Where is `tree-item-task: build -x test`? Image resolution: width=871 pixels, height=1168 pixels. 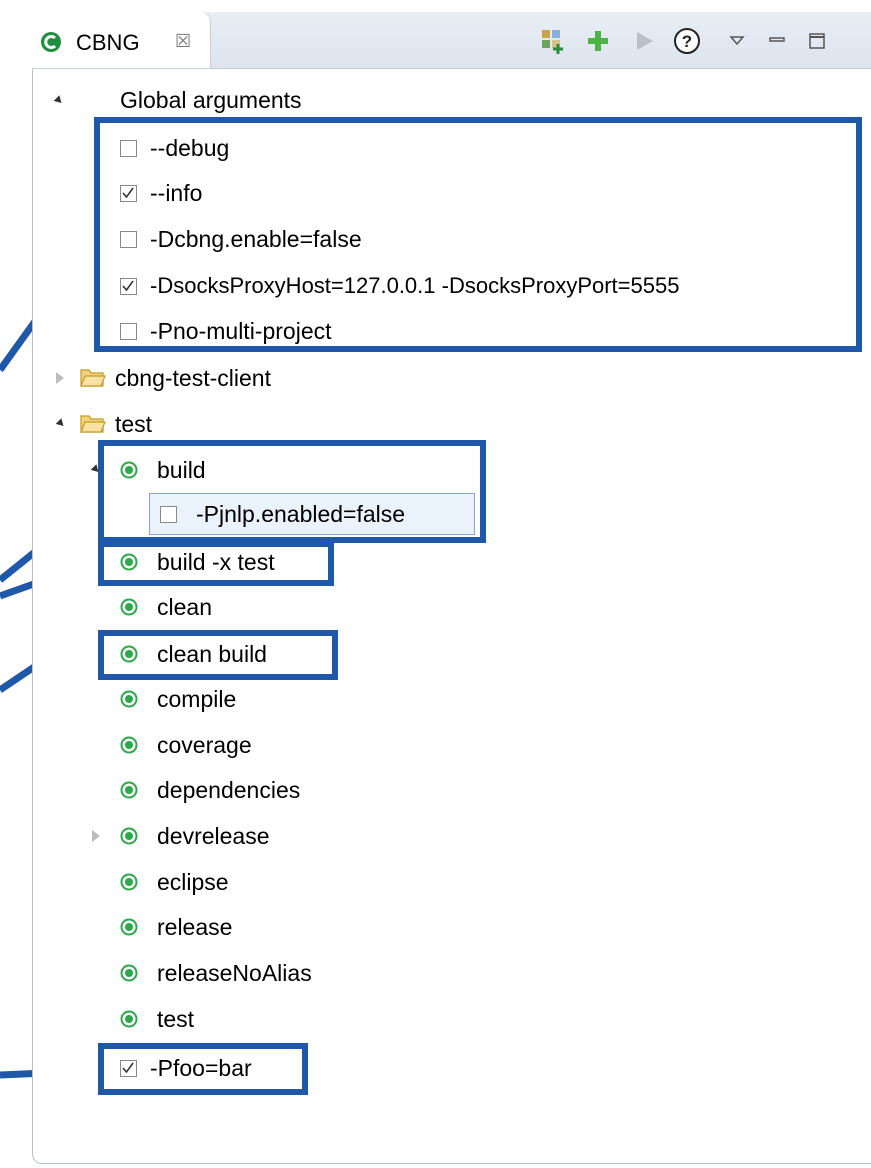
tree-item-task: build -x test is located at coordinates (435, 562).